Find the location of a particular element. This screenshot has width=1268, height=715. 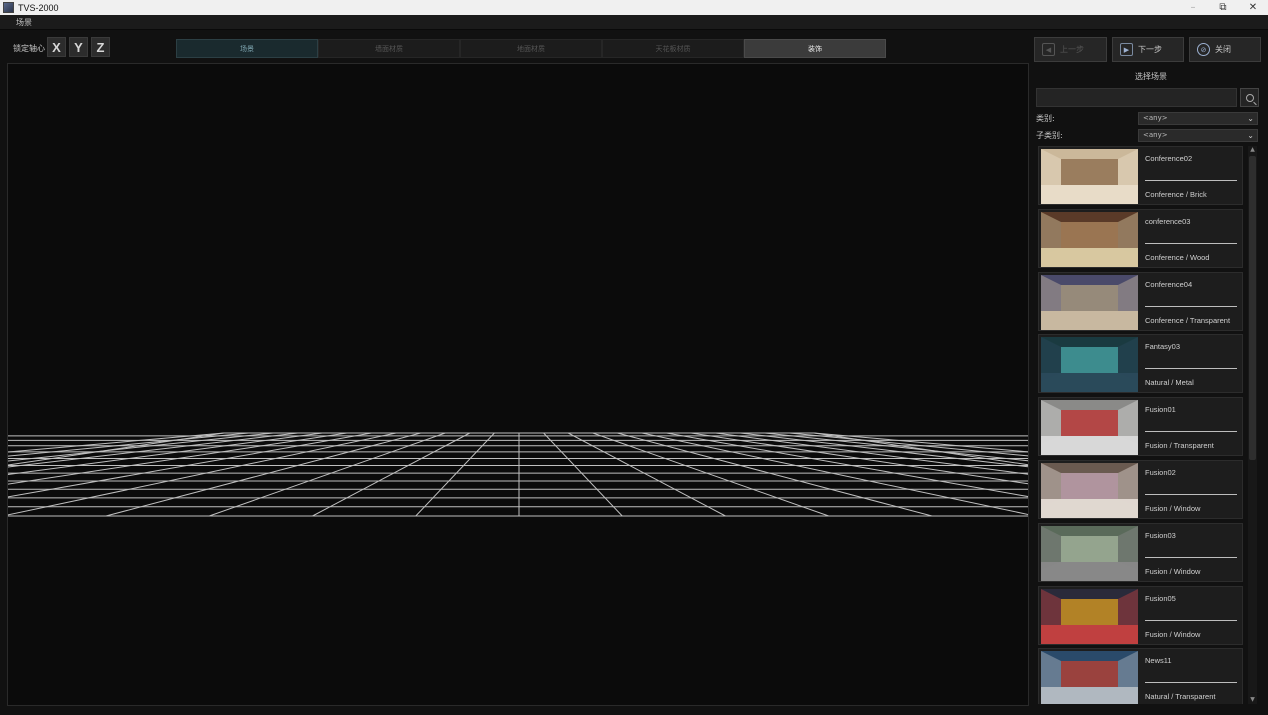

tab-floor-material: 地面材质 is located at coordinates (531, 48).